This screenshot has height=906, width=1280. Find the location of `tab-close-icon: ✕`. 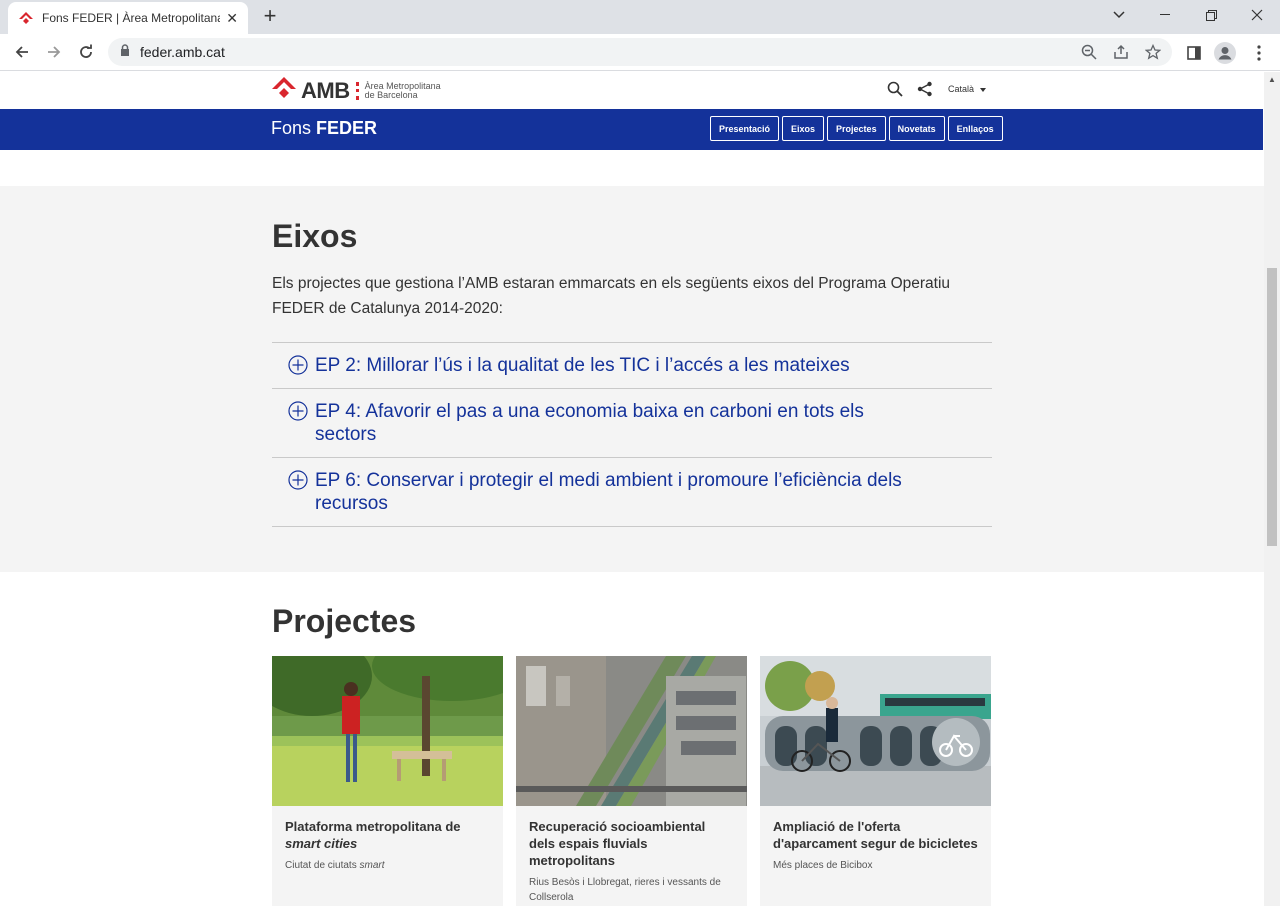

tab-close-icon: ✕ is located at coordinates (232, 18).